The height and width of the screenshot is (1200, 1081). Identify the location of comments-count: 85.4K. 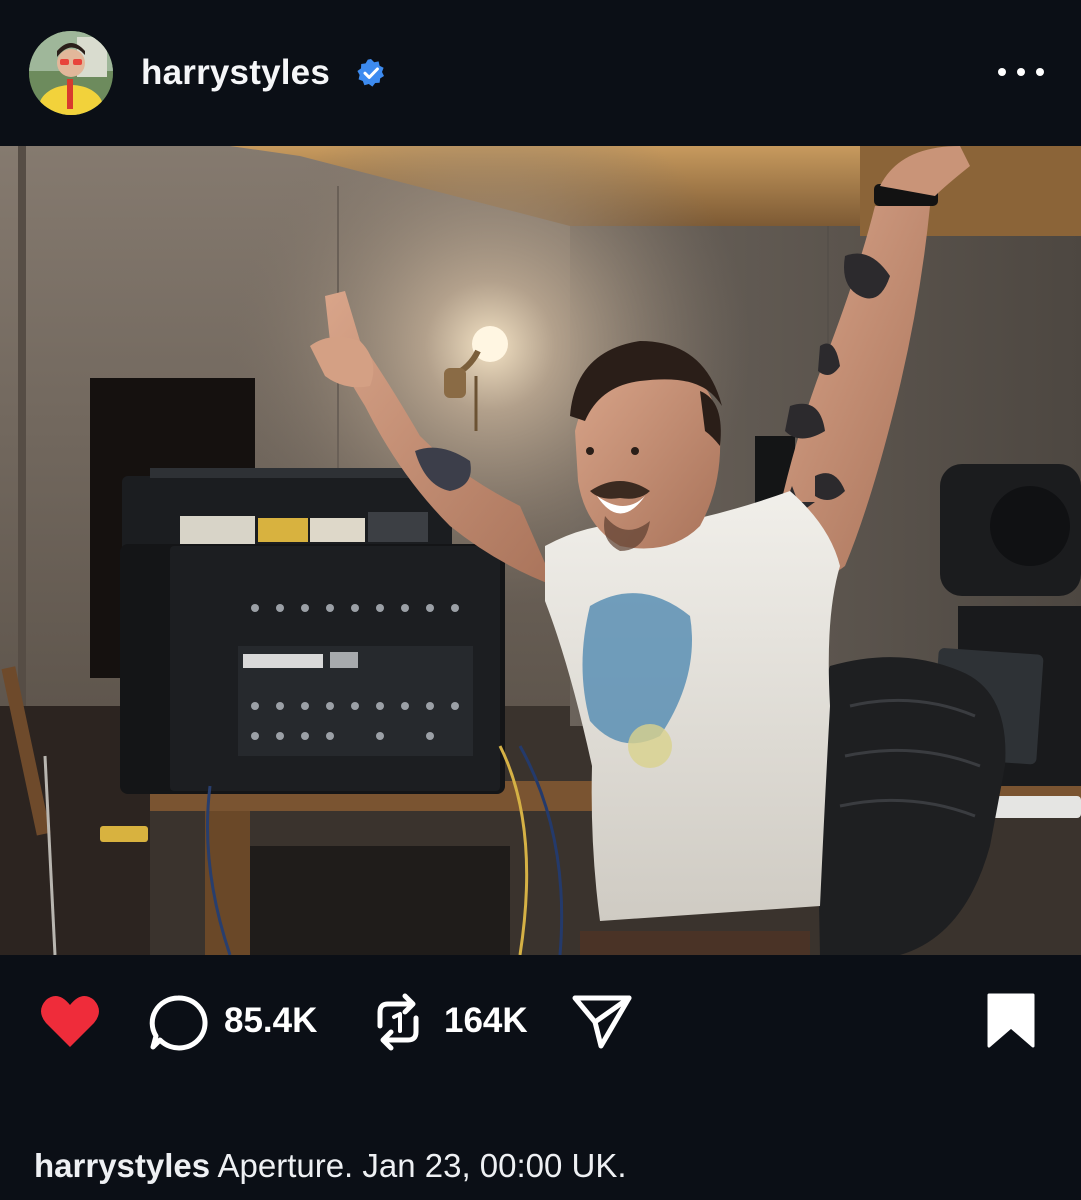
(271, 1020).